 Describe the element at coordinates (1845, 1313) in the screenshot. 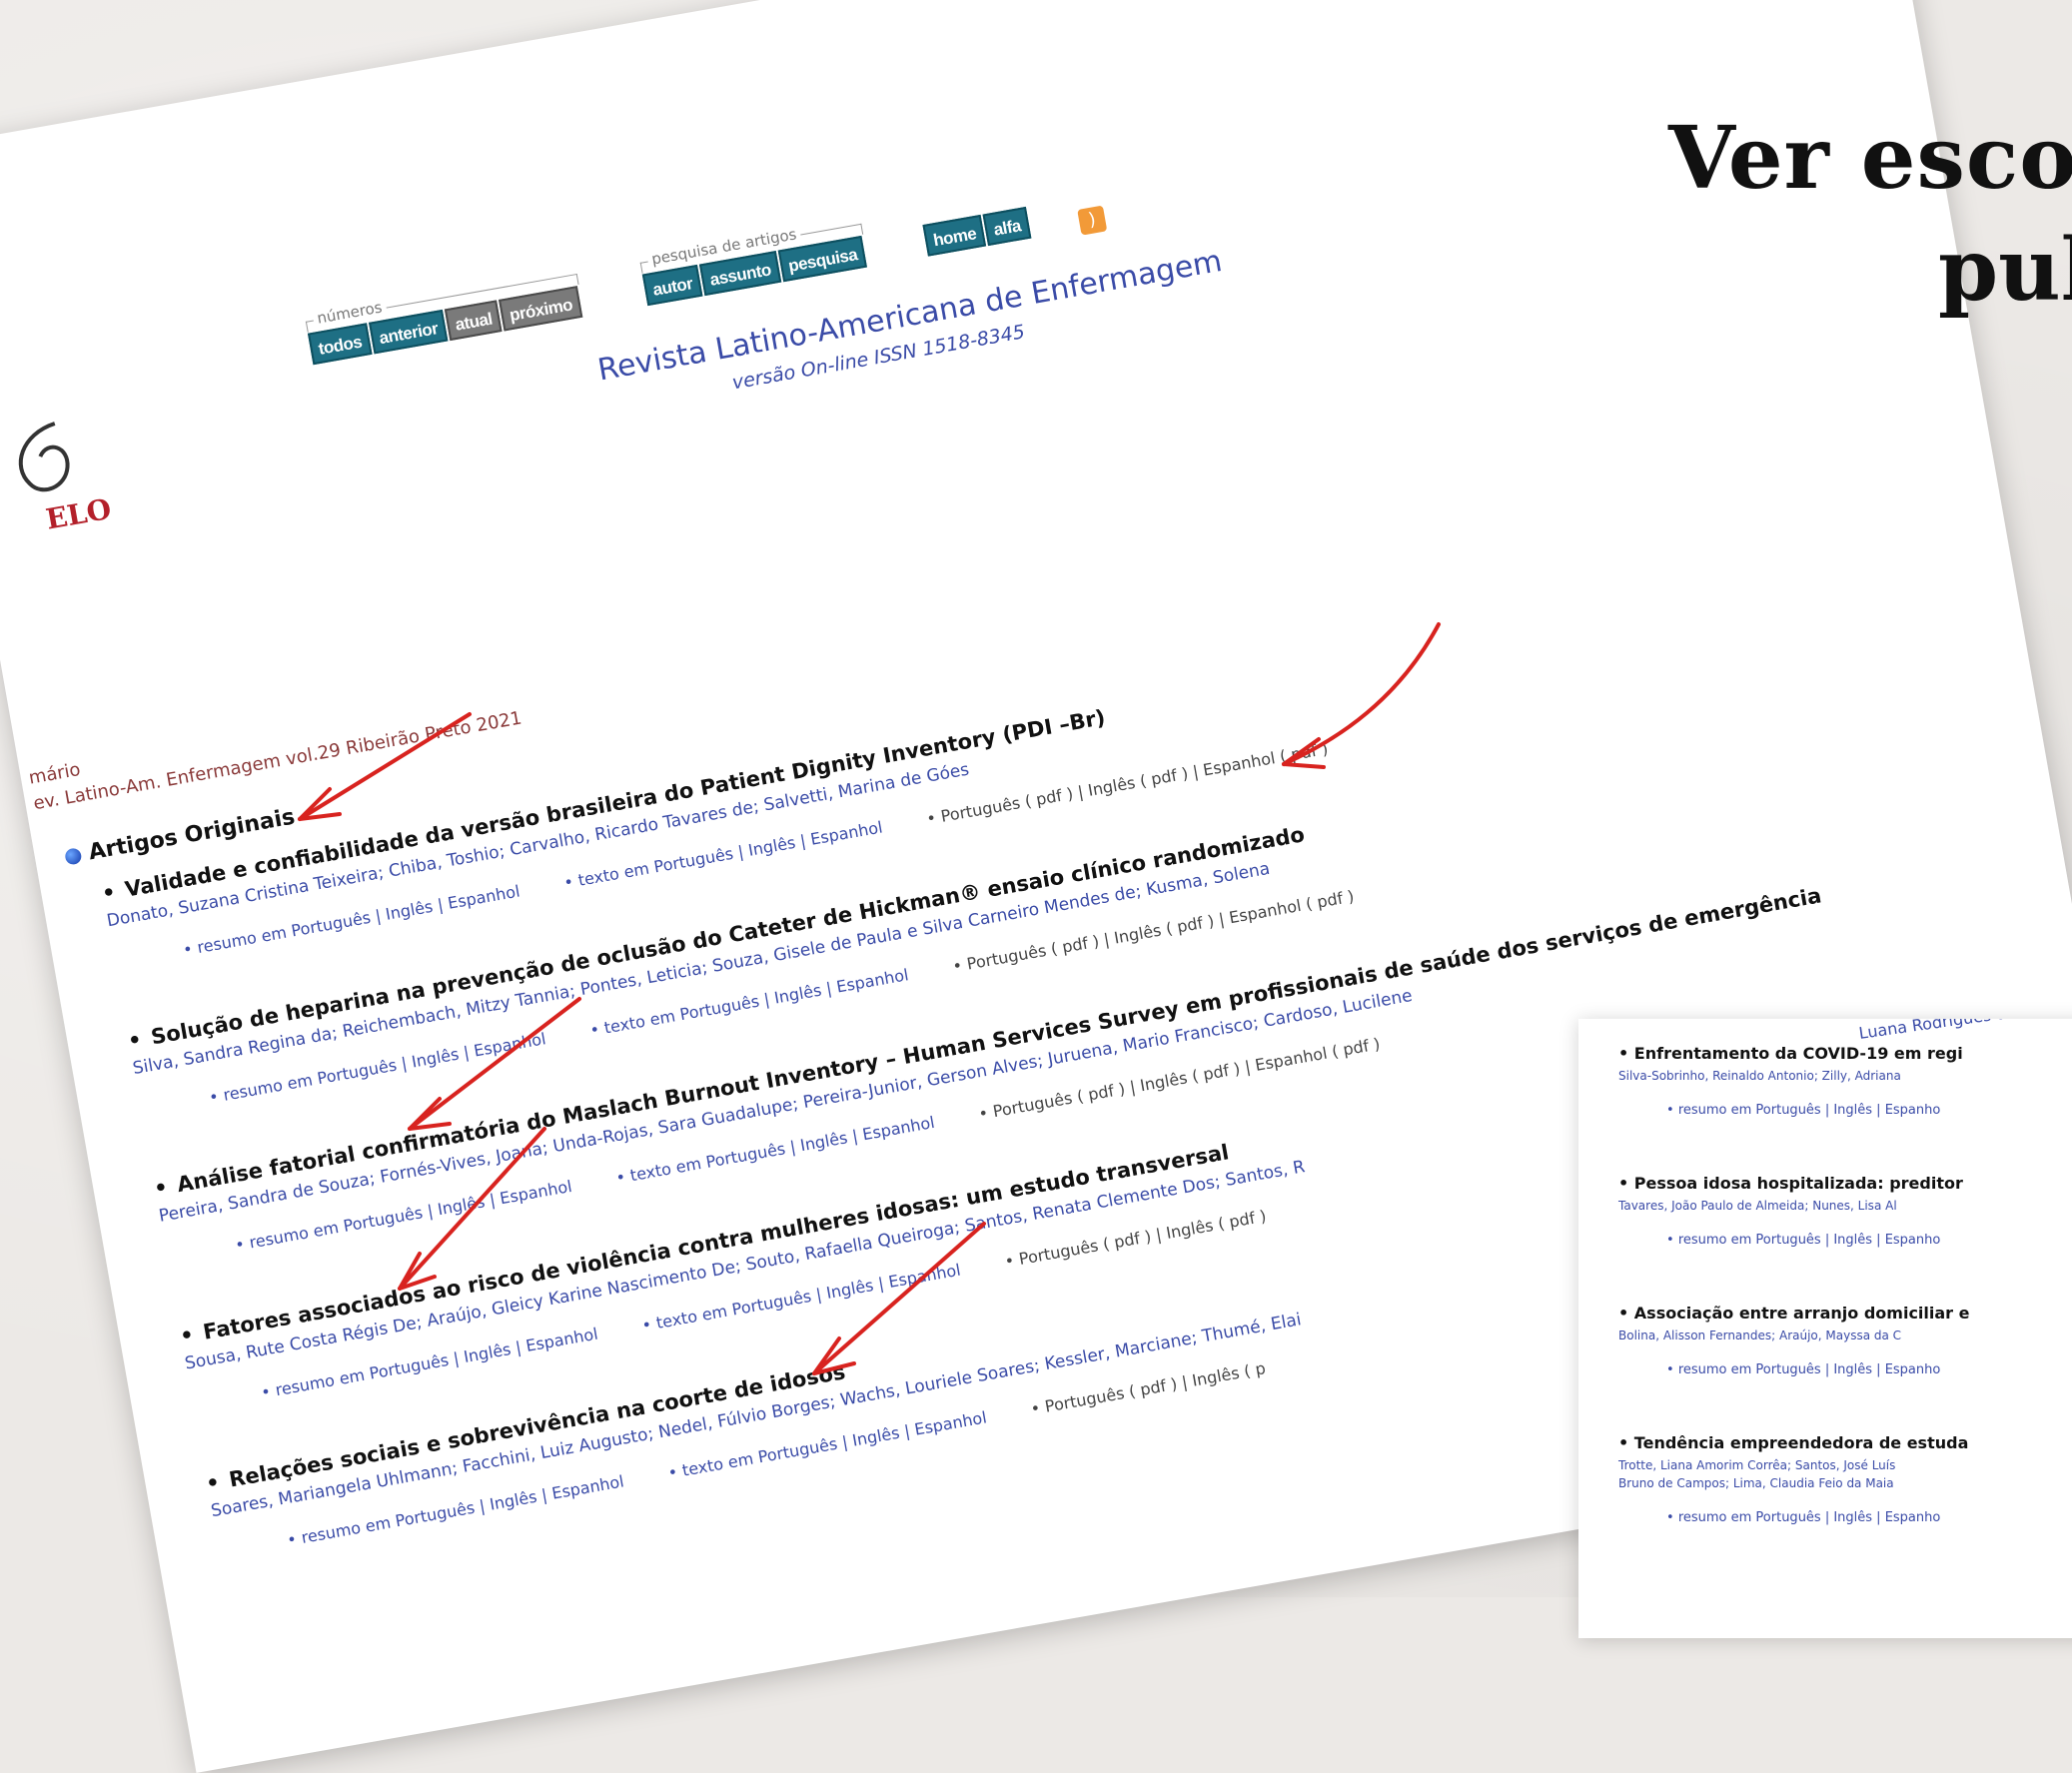

I see `article-title: • Associação entre arranjo domiciliar e` at that location.